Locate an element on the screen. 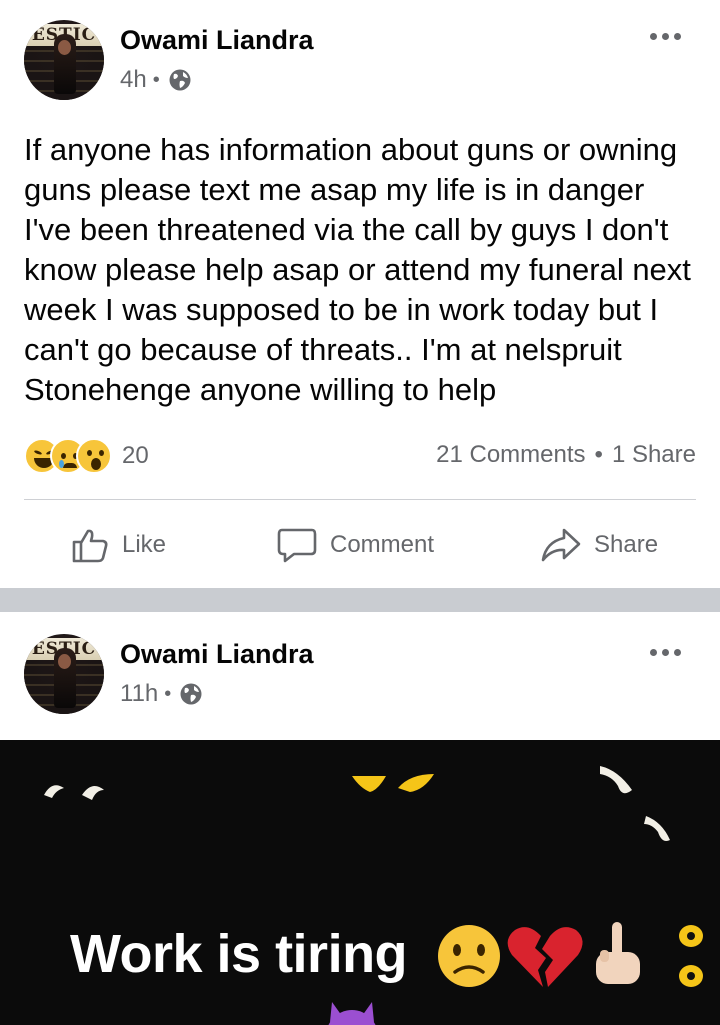  middle-finger-icon is located at coordinates (618, 953).